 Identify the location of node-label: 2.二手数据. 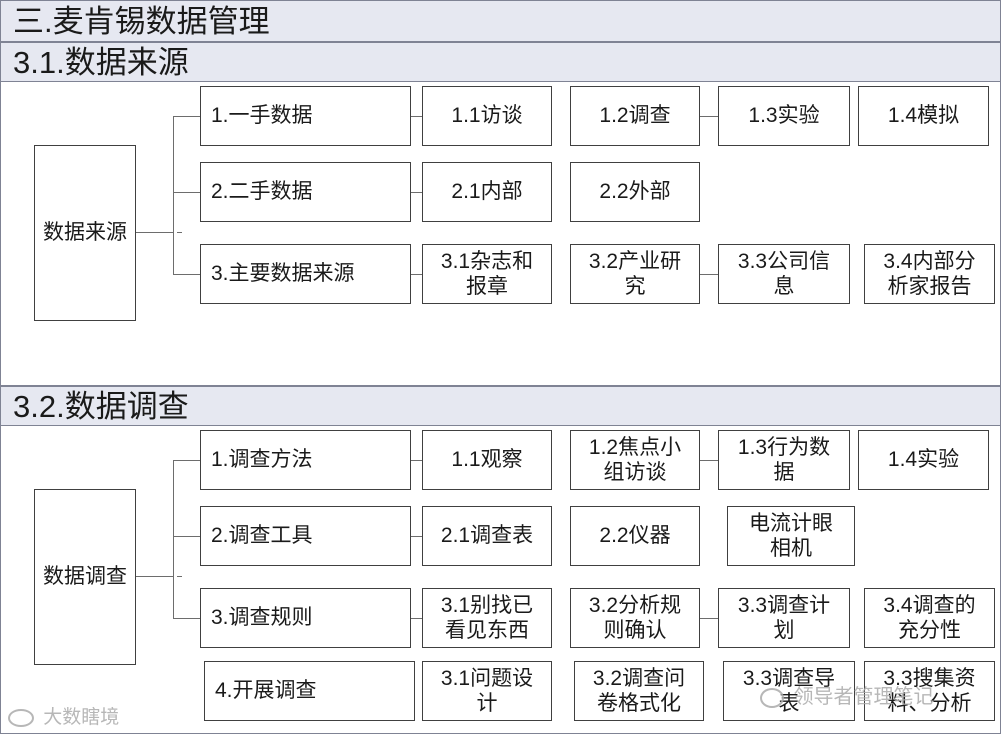
(262, 192).